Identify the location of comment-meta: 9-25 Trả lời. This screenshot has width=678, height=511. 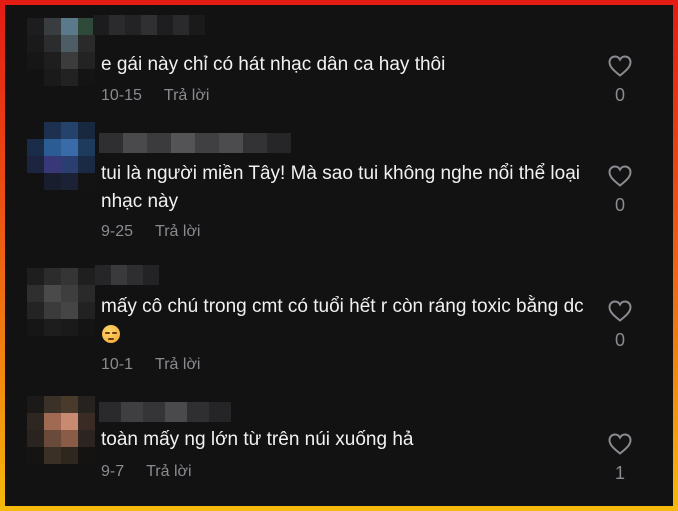
(150, 232).